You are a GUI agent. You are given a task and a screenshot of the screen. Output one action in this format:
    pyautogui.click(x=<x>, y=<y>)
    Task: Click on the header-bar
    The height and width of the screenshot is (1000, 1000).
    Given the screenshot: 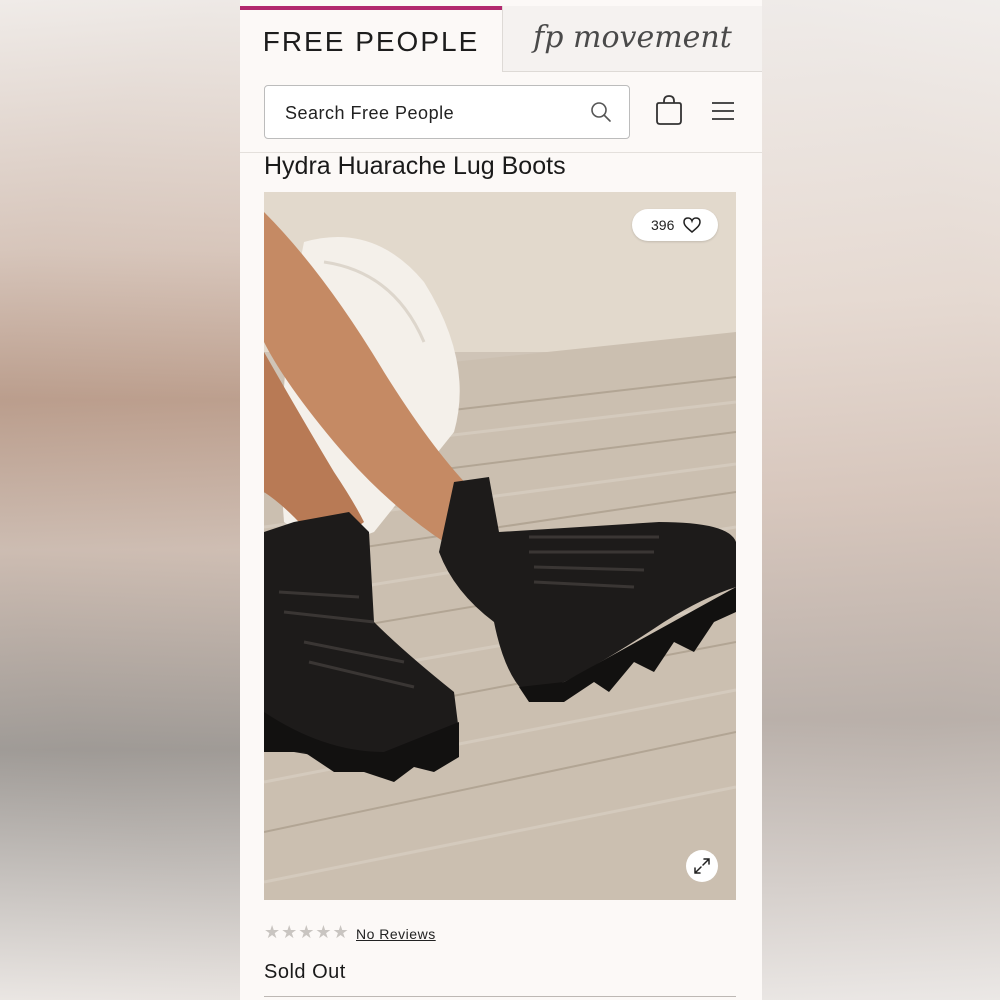 What is the action you would take?
    pyautogui.click(x=501, y=112)
    